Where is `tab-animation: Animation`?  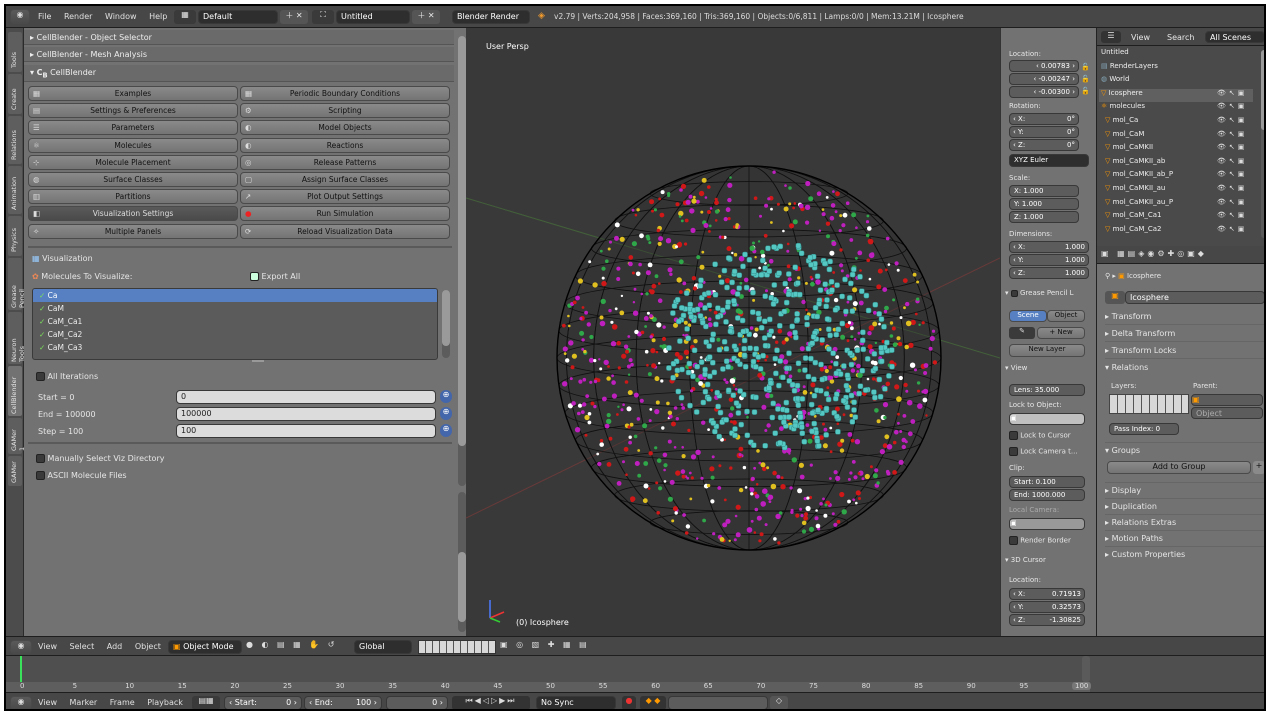 tab-animation: Animation is located at coordinates (15, 190).